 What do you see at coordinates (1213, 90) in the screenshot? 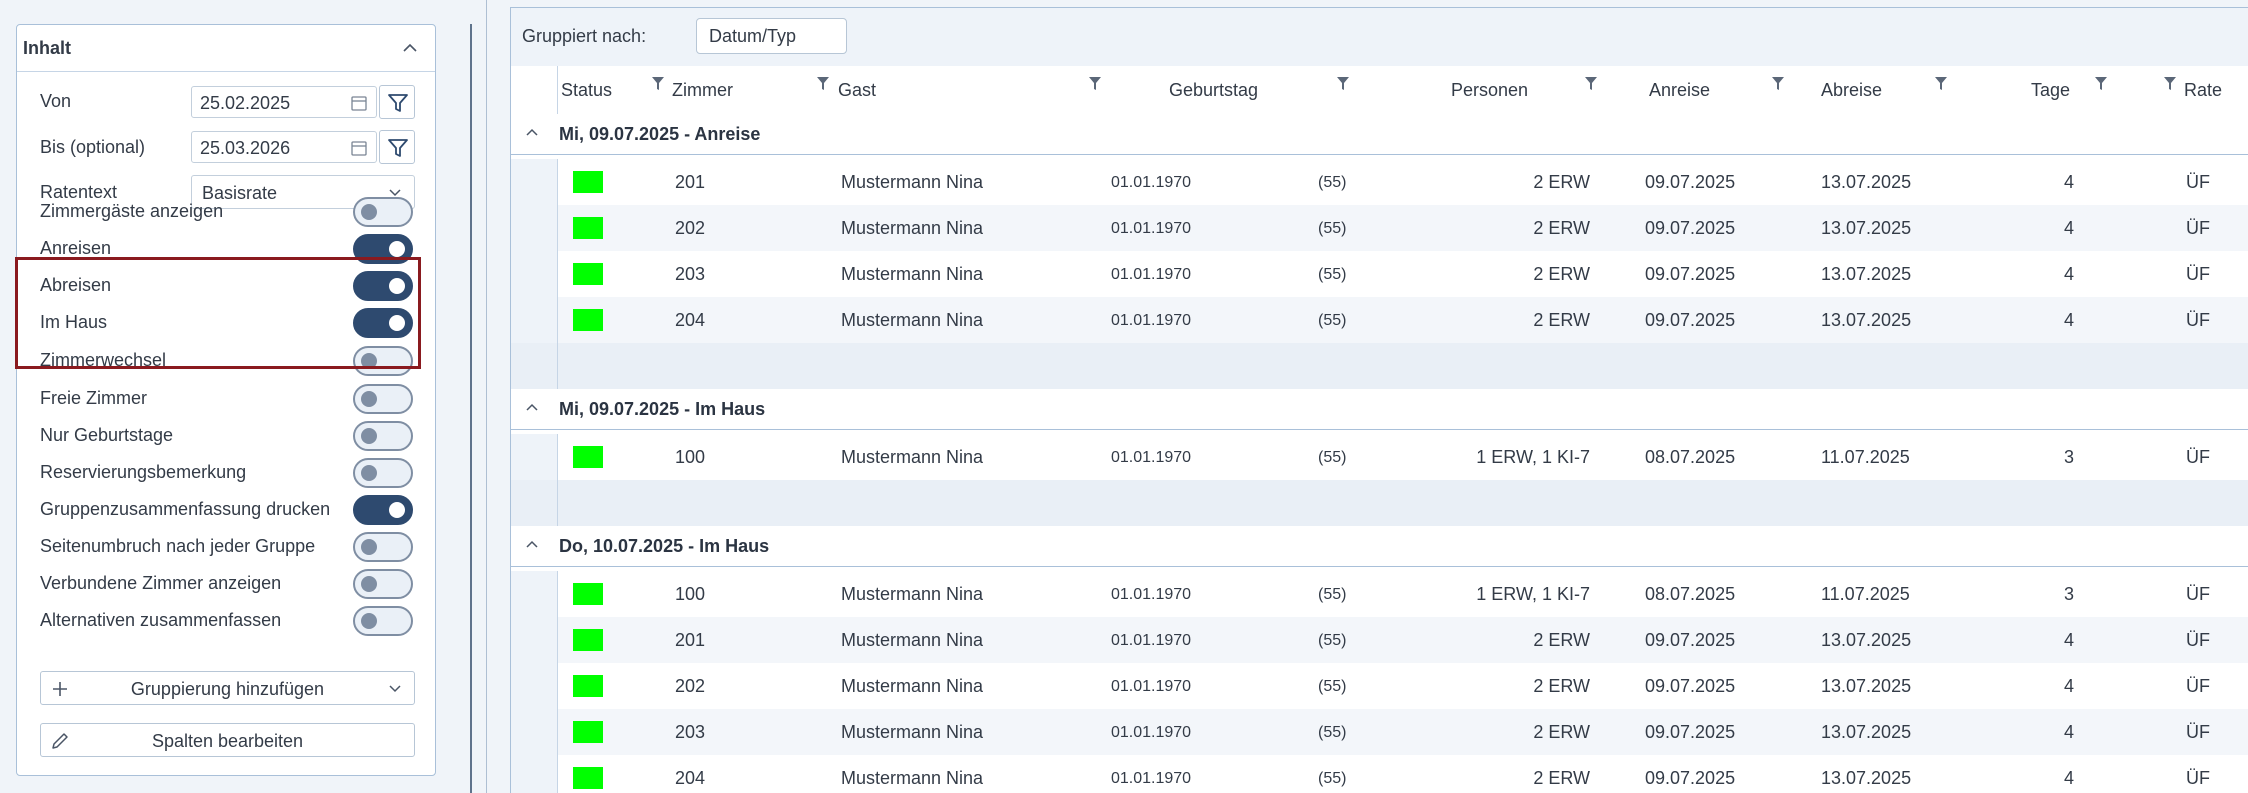
I see `column-header: Geburtstag` at bounding box center [1213, 90].